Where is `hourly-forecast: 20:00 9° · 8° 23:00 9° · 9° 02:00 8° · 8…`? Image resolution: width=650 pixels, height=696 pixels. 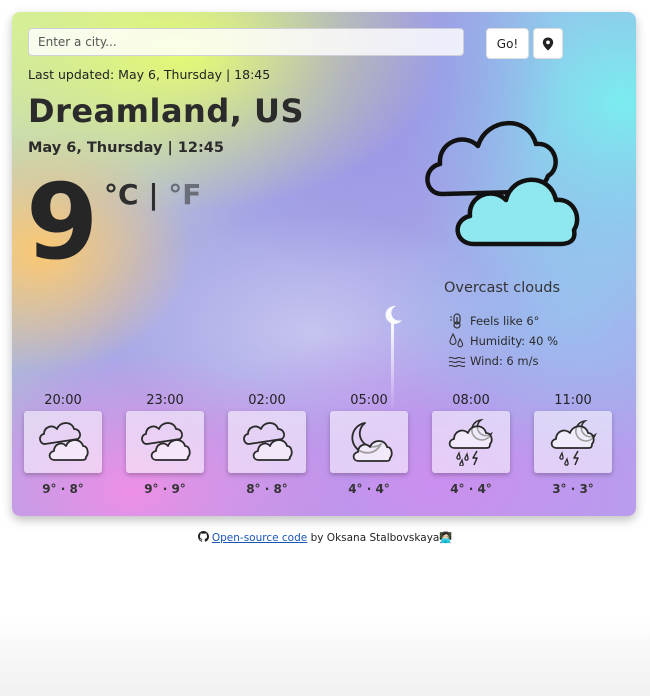 hourly-forecast: 20:00 9° · 8° 23:00 9° · 9° 02:00 8° · 8… is located at coordinates (324, 447).